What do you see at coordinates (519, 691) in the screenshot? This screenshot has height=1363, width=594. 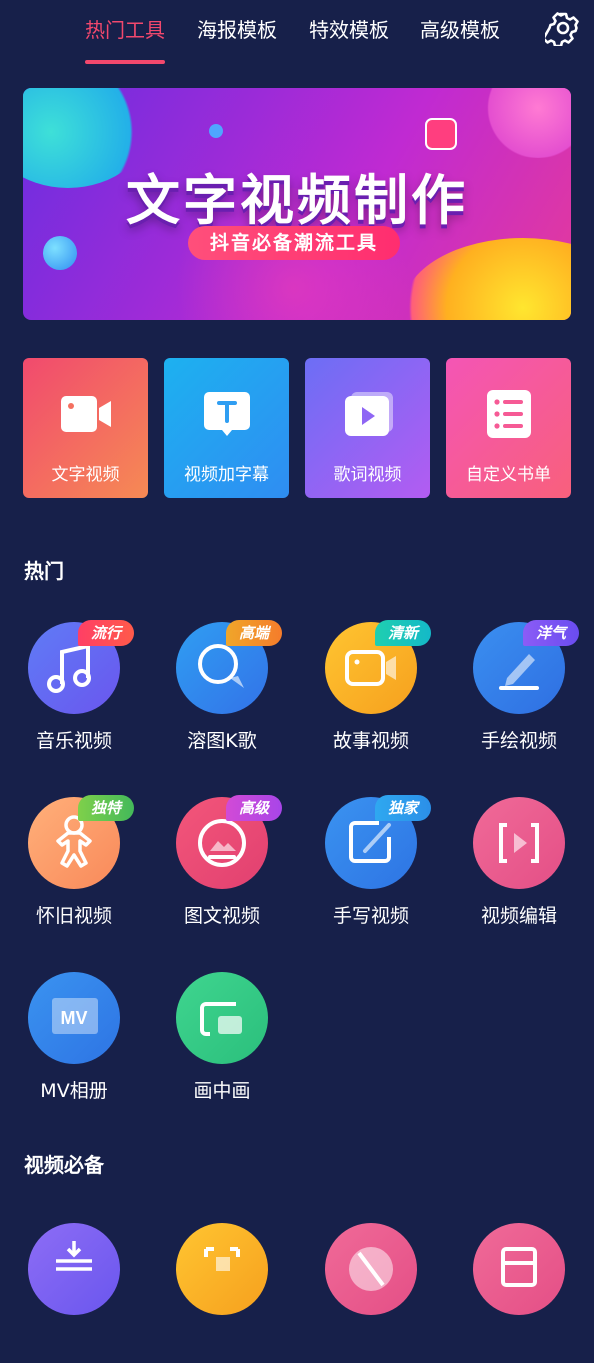 I see `tool-item-hand-drawn-video: 洋气 手绘视频` at bounding box center [519, 691].